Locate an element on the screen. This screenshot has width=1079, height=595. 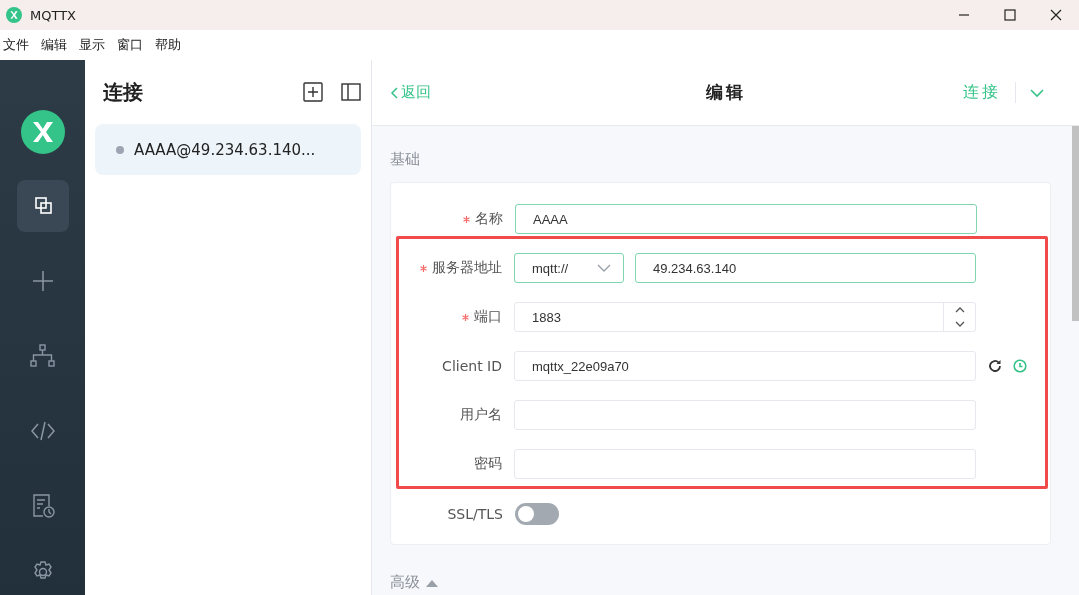
field-label: 端口 is located at coordinates (488, 317).